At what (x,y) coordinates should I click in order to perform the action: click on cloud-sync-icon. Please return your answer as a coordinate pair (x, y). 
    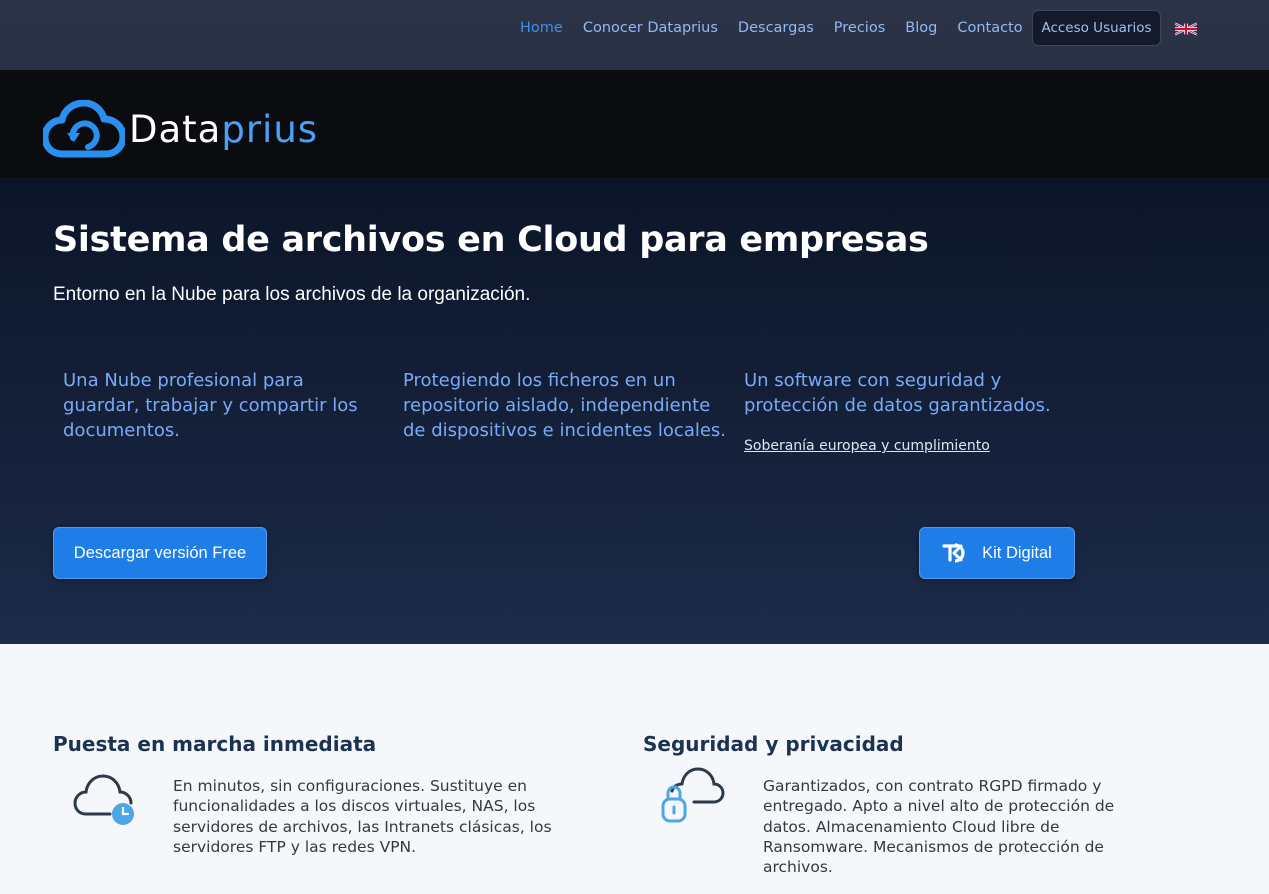
    Looking at the image, I should click on (84, 129).